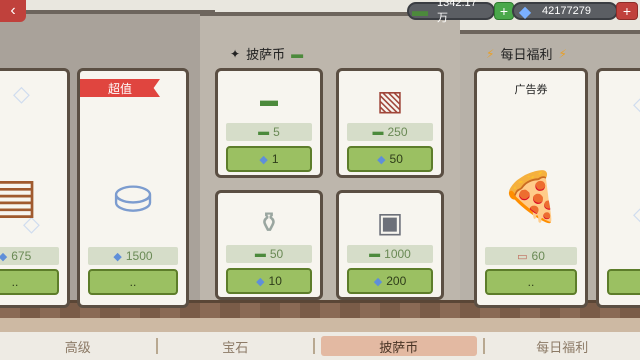  I want to click on ad-coupon-title: 广告券, so click(531, 90).